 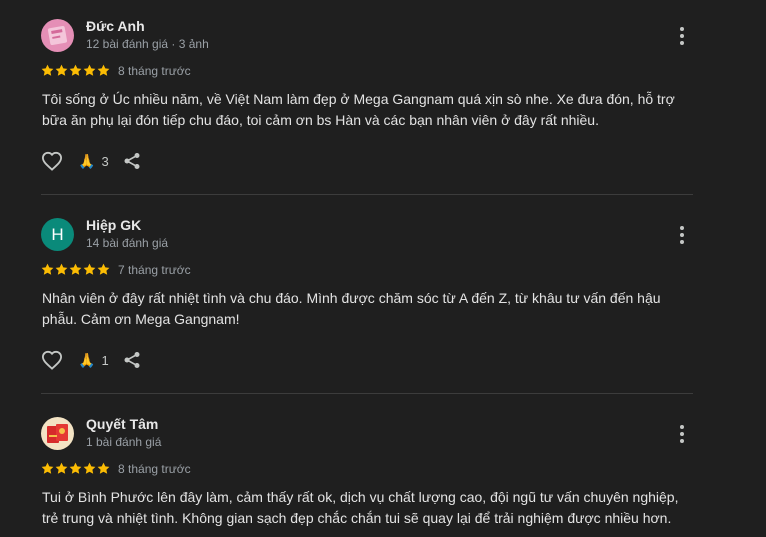 What do you see at coordinates (147, 44) in the screenshot?
I see `reviewer-meta: 12 bài đánh giá · 3 ảnh` at bounding box center [147, 44].